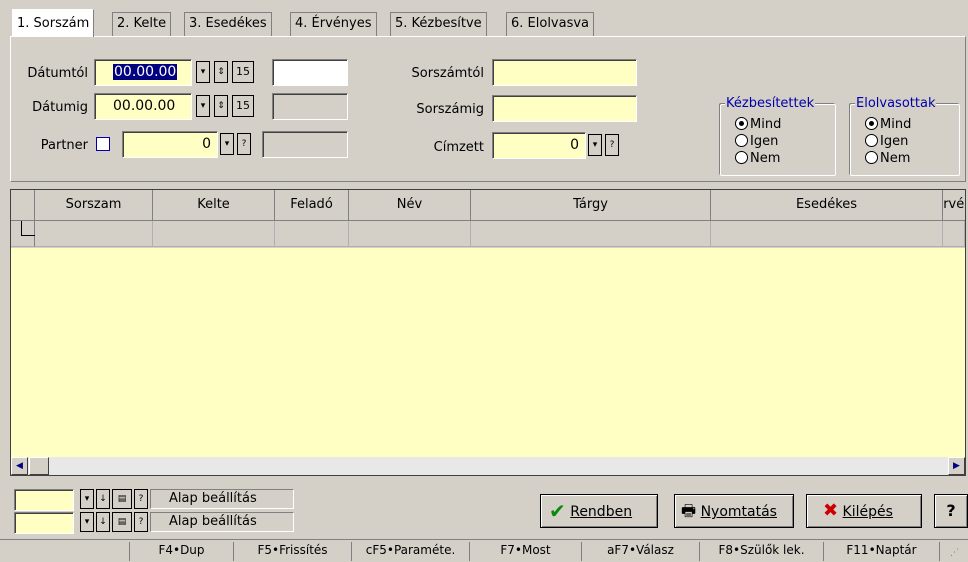  Describe the element at coordinates (762, 551) in the screenshot. I see `status-f8: F8•Szülők lek.` at that location.